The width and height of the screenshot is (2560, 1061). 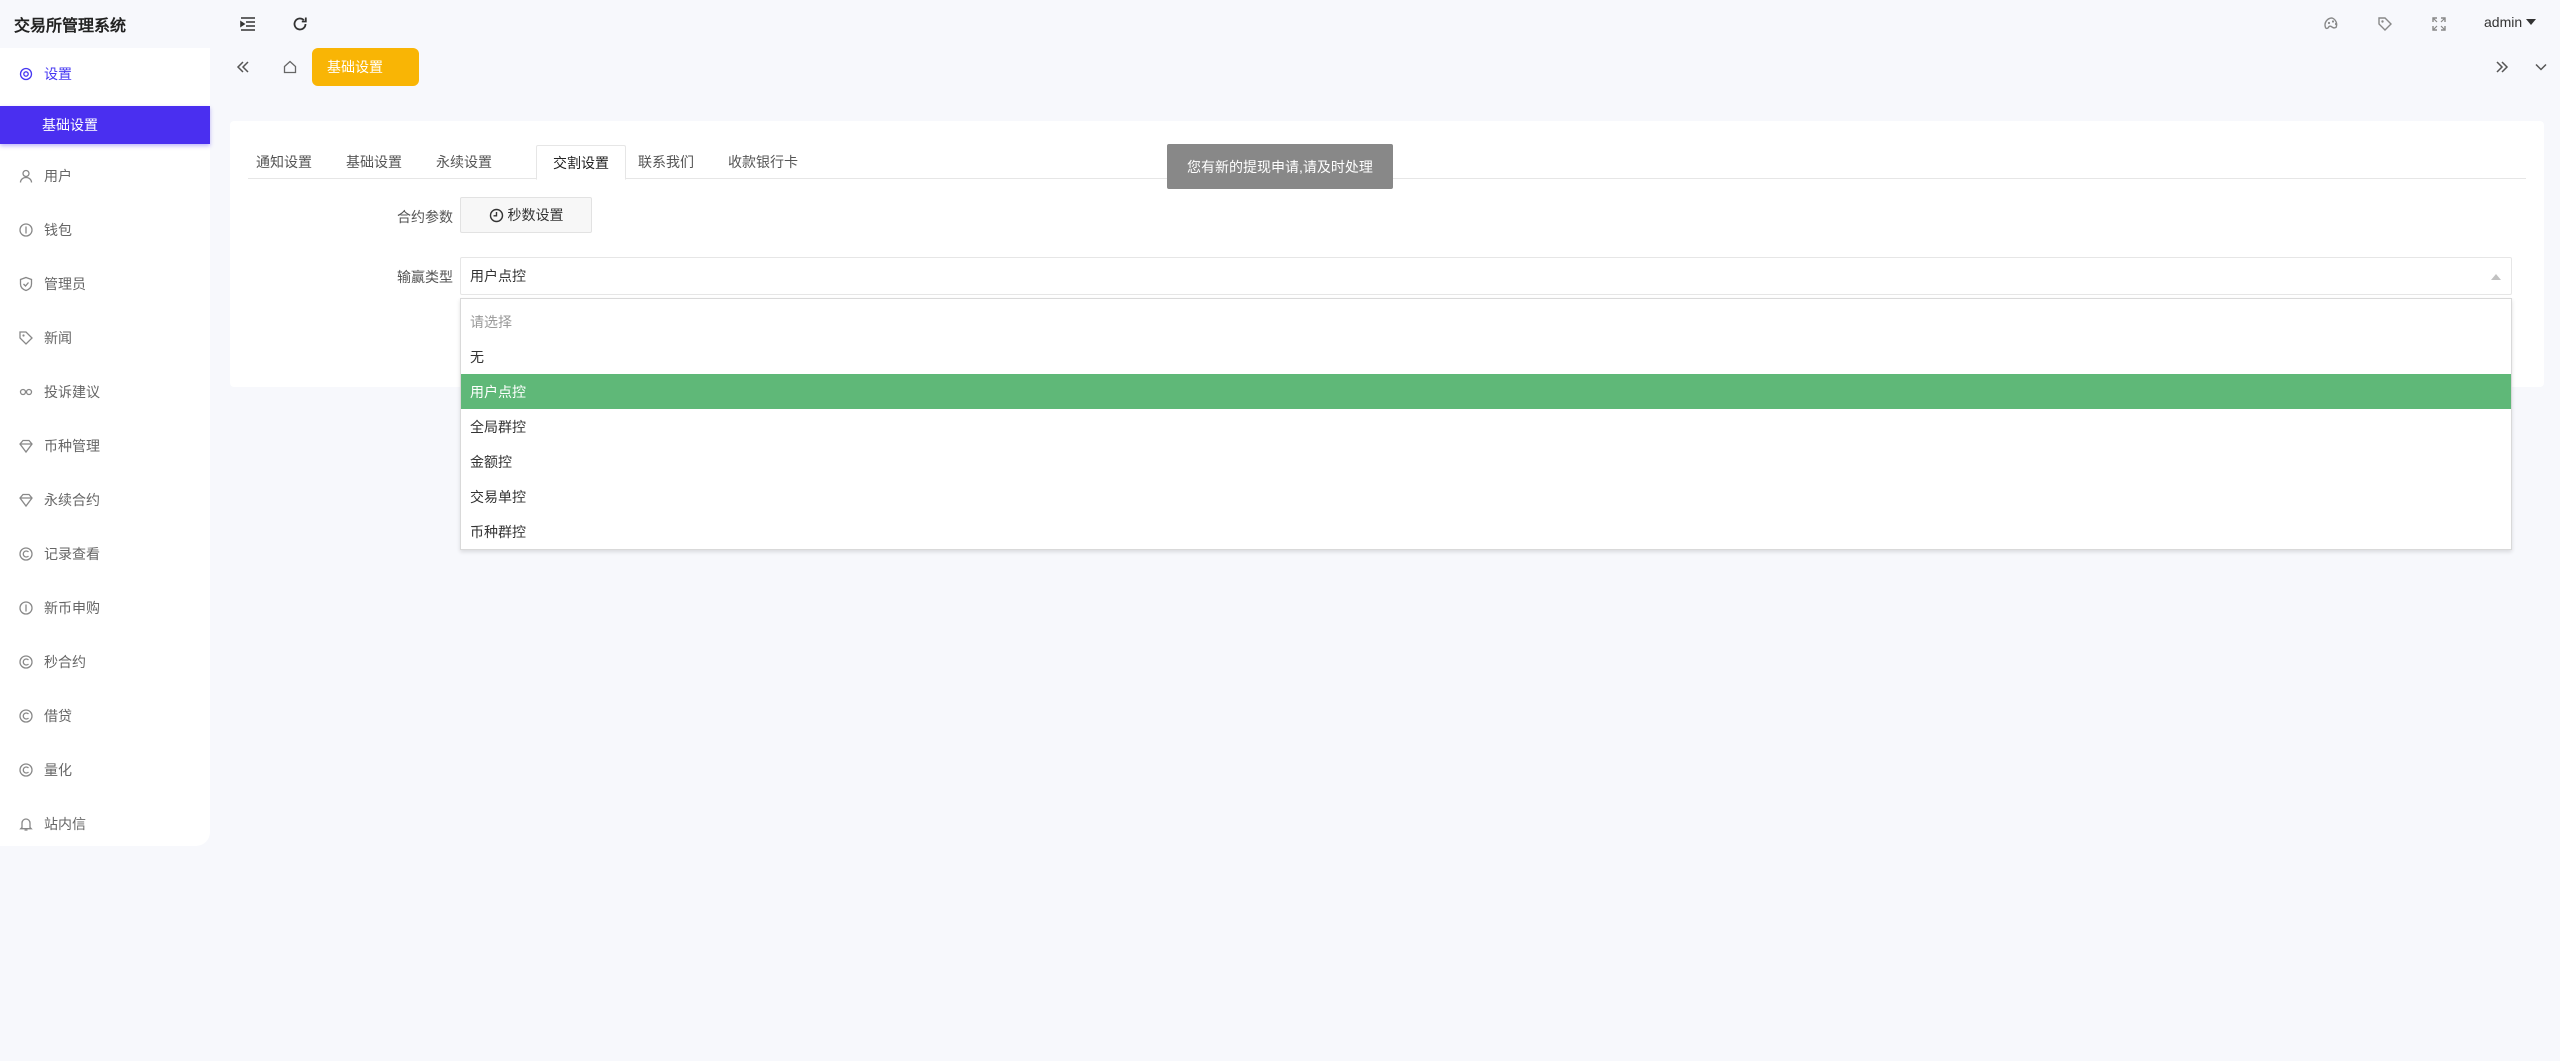 What do you see at coordinates (26, 74) in the screenshot?
I see `gear-icon` at bounding box center [26, 74].